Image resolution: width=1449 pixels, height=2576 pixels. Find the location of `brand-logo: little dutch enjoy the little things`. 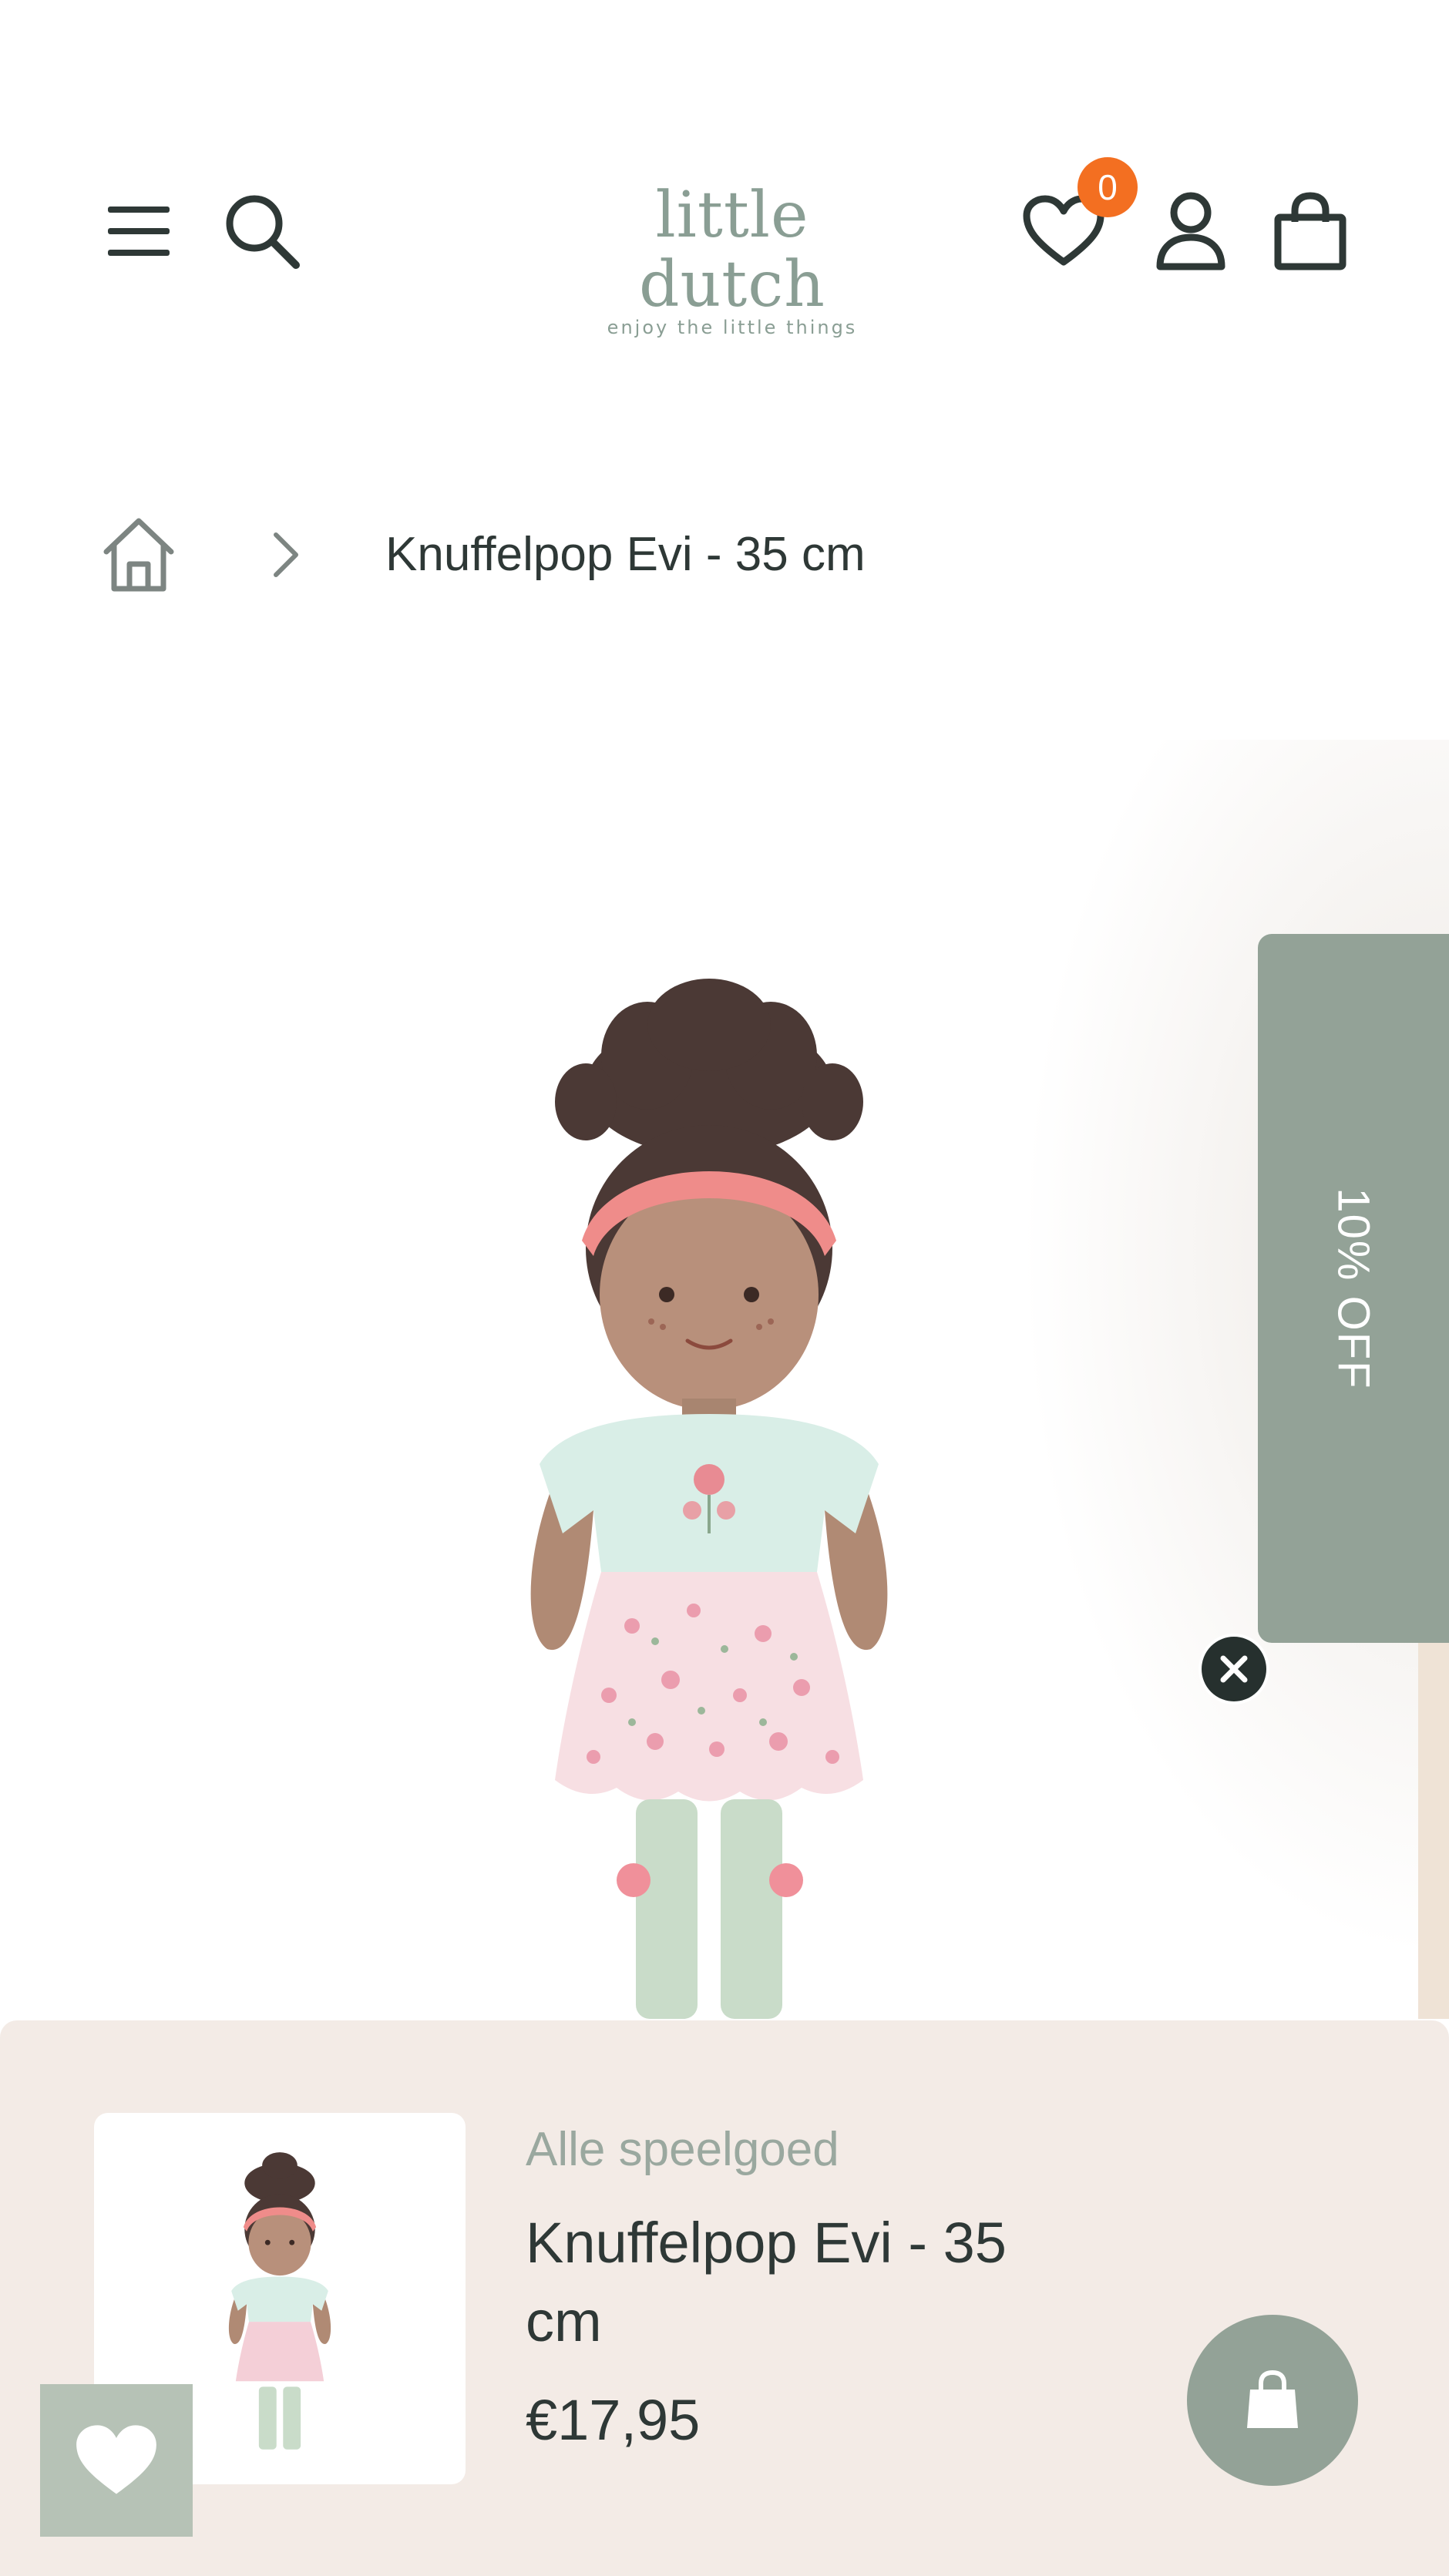

brand-logo: little dutch enjoy the little things is located at coordinates (732, 259).